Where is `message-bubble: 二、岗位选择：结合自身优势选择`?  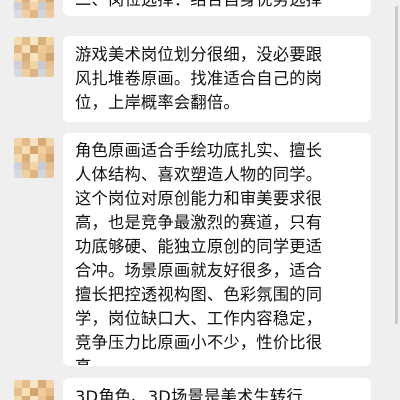 message-bubble: 二、岗位选择：结合自身优势选择 is located at coordinates (217, 8).